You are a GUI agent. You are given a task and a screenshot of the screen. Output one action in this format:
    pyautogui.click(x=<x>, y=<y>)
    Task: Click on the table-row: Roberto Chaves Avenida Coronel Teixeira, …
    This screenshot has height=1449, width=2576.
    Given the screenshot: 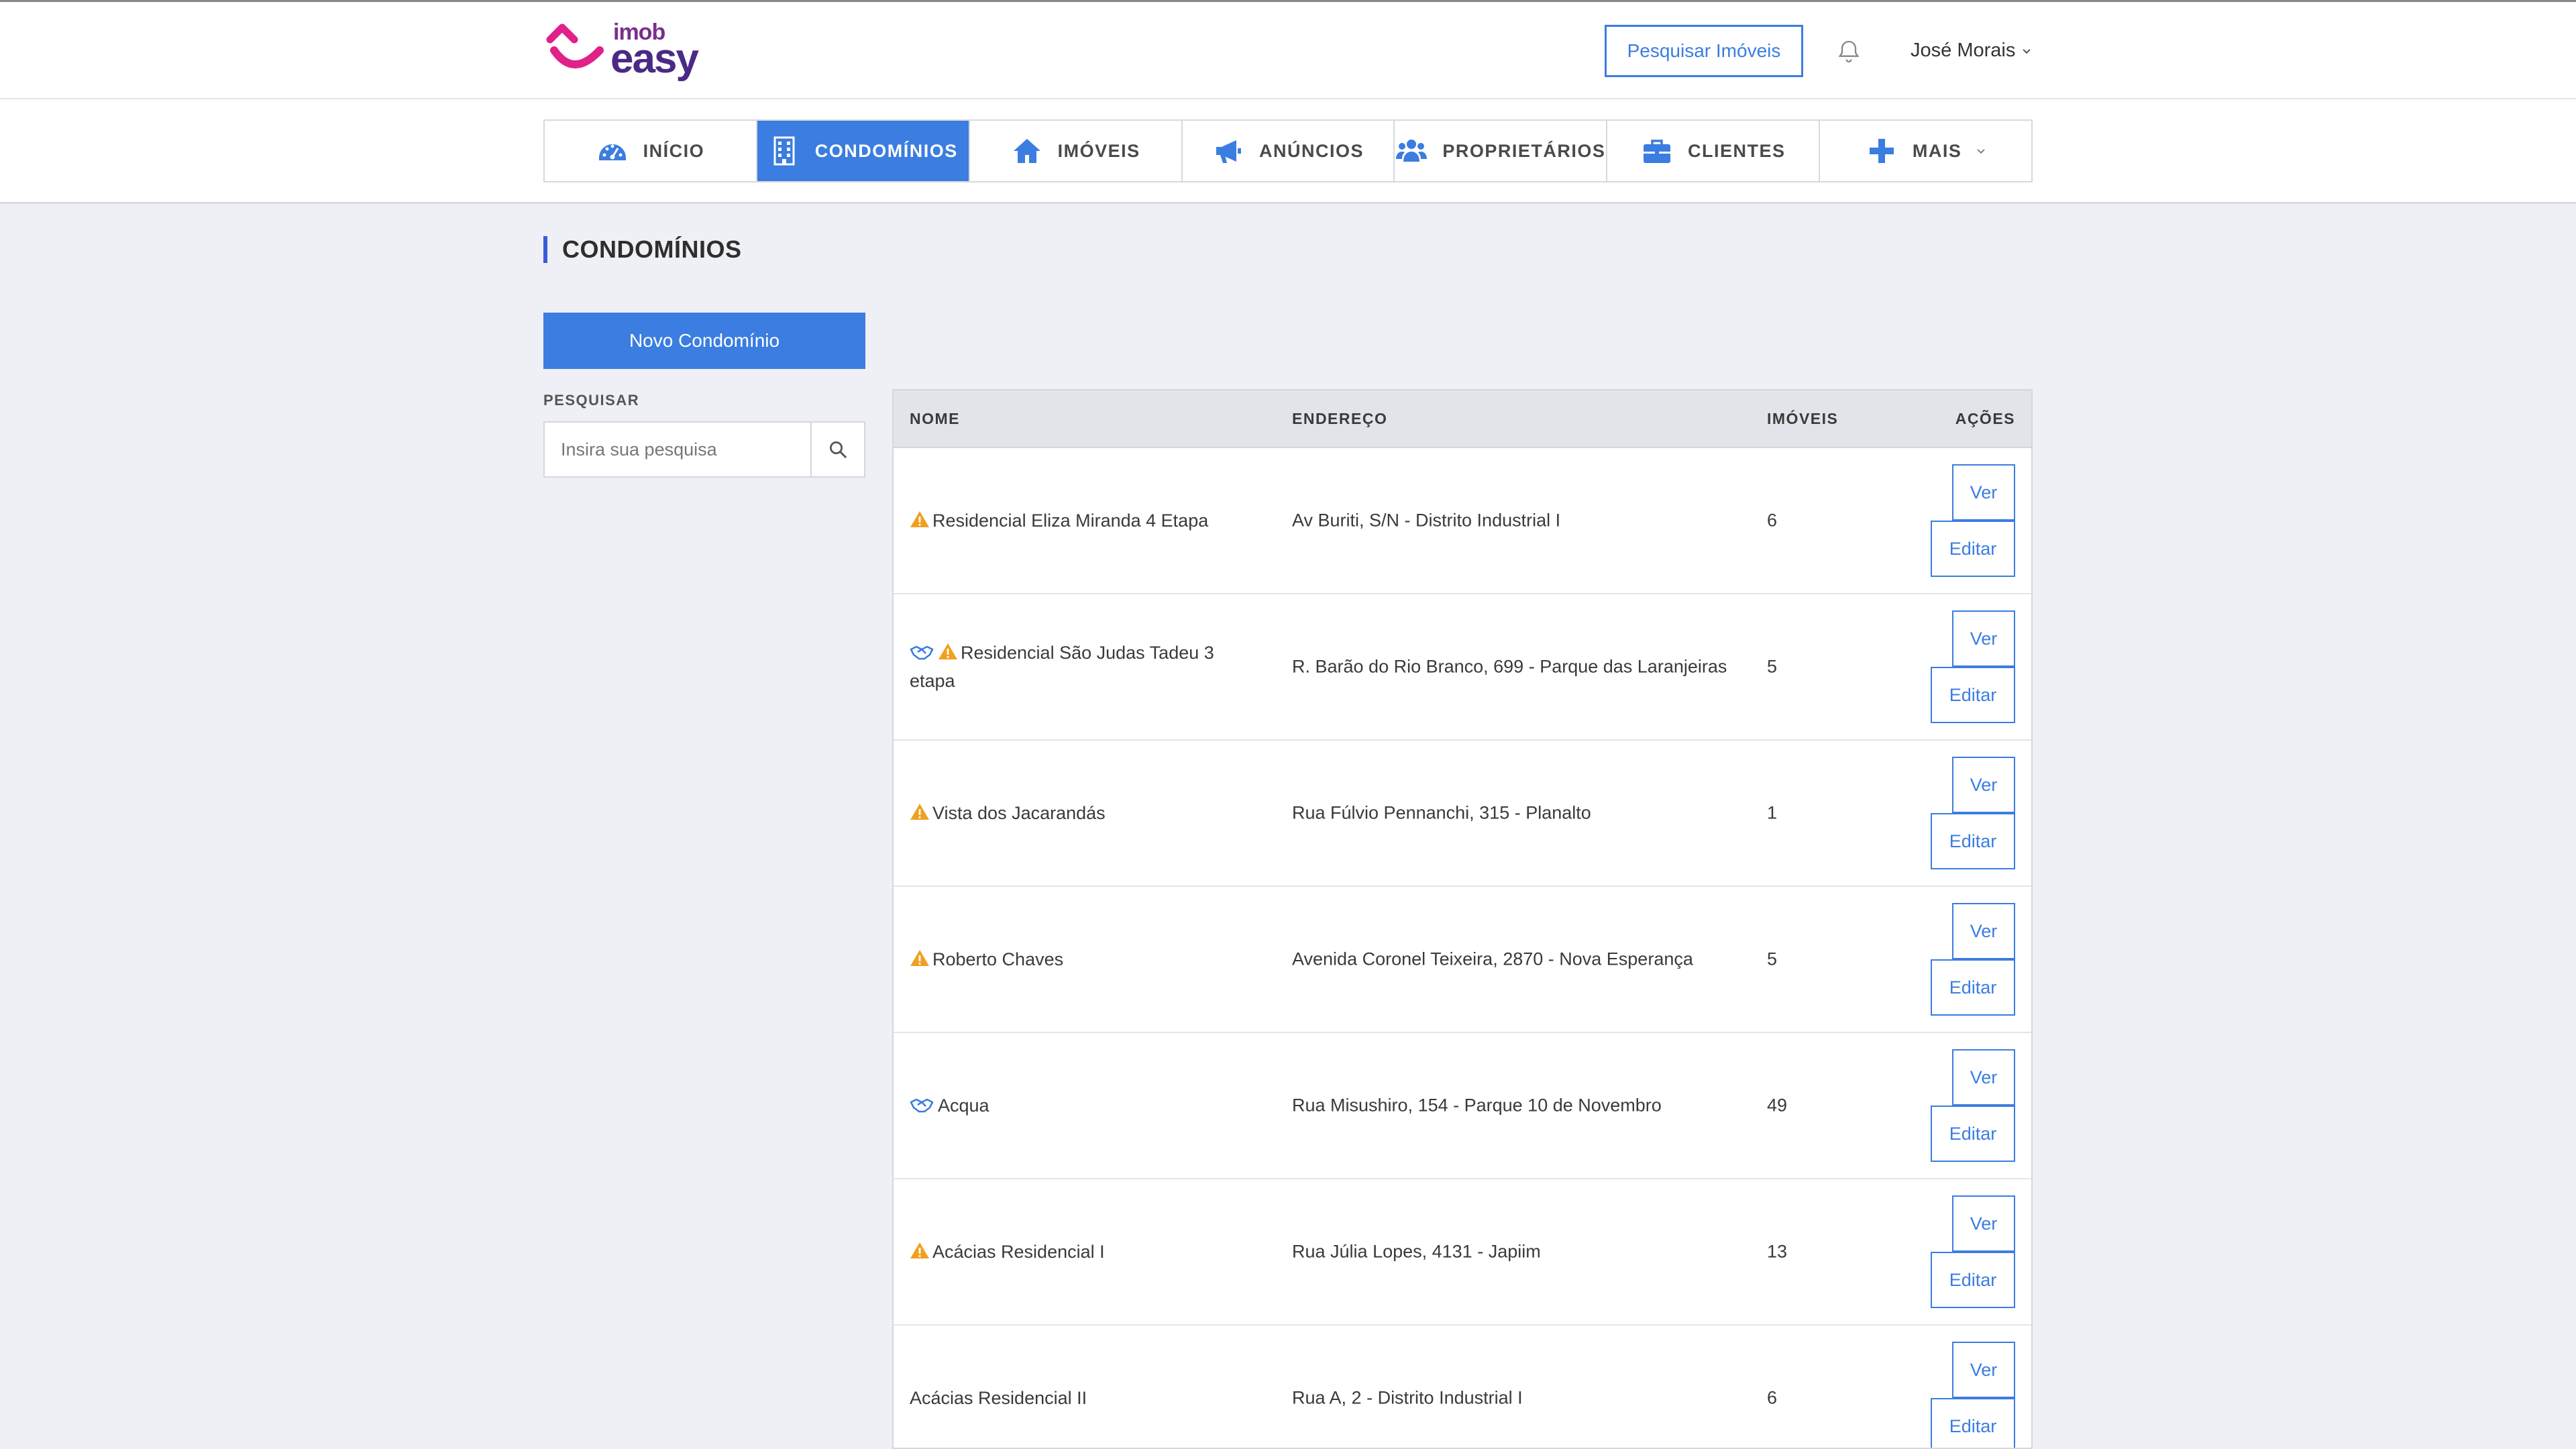 What is the action you would take?
    pyautogui.click(x=1462, y=960)
    